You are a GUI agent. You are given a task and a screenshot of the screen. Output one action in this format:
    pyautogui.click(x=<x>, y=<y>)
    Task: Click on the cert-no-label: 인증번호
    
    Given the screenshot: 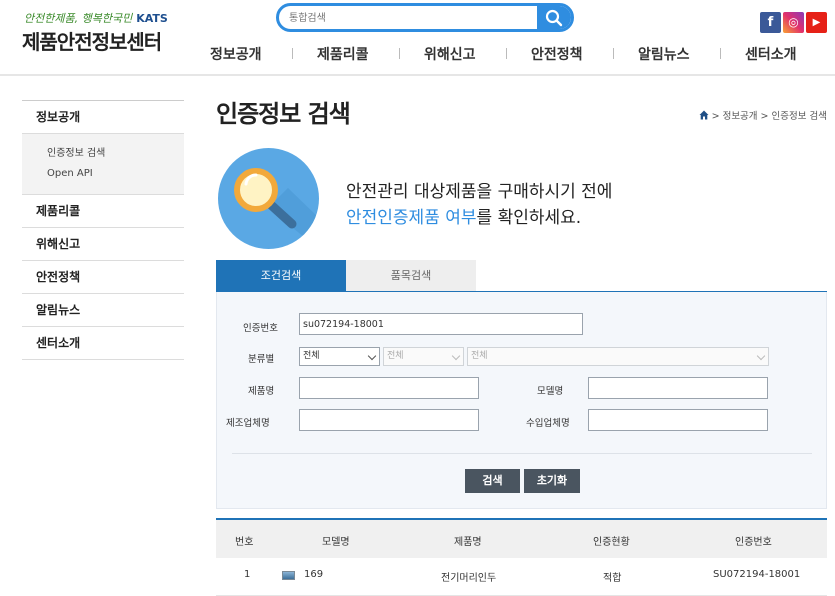 What is the action you would take?
    pyautogui.click(x=260, y=328)
    